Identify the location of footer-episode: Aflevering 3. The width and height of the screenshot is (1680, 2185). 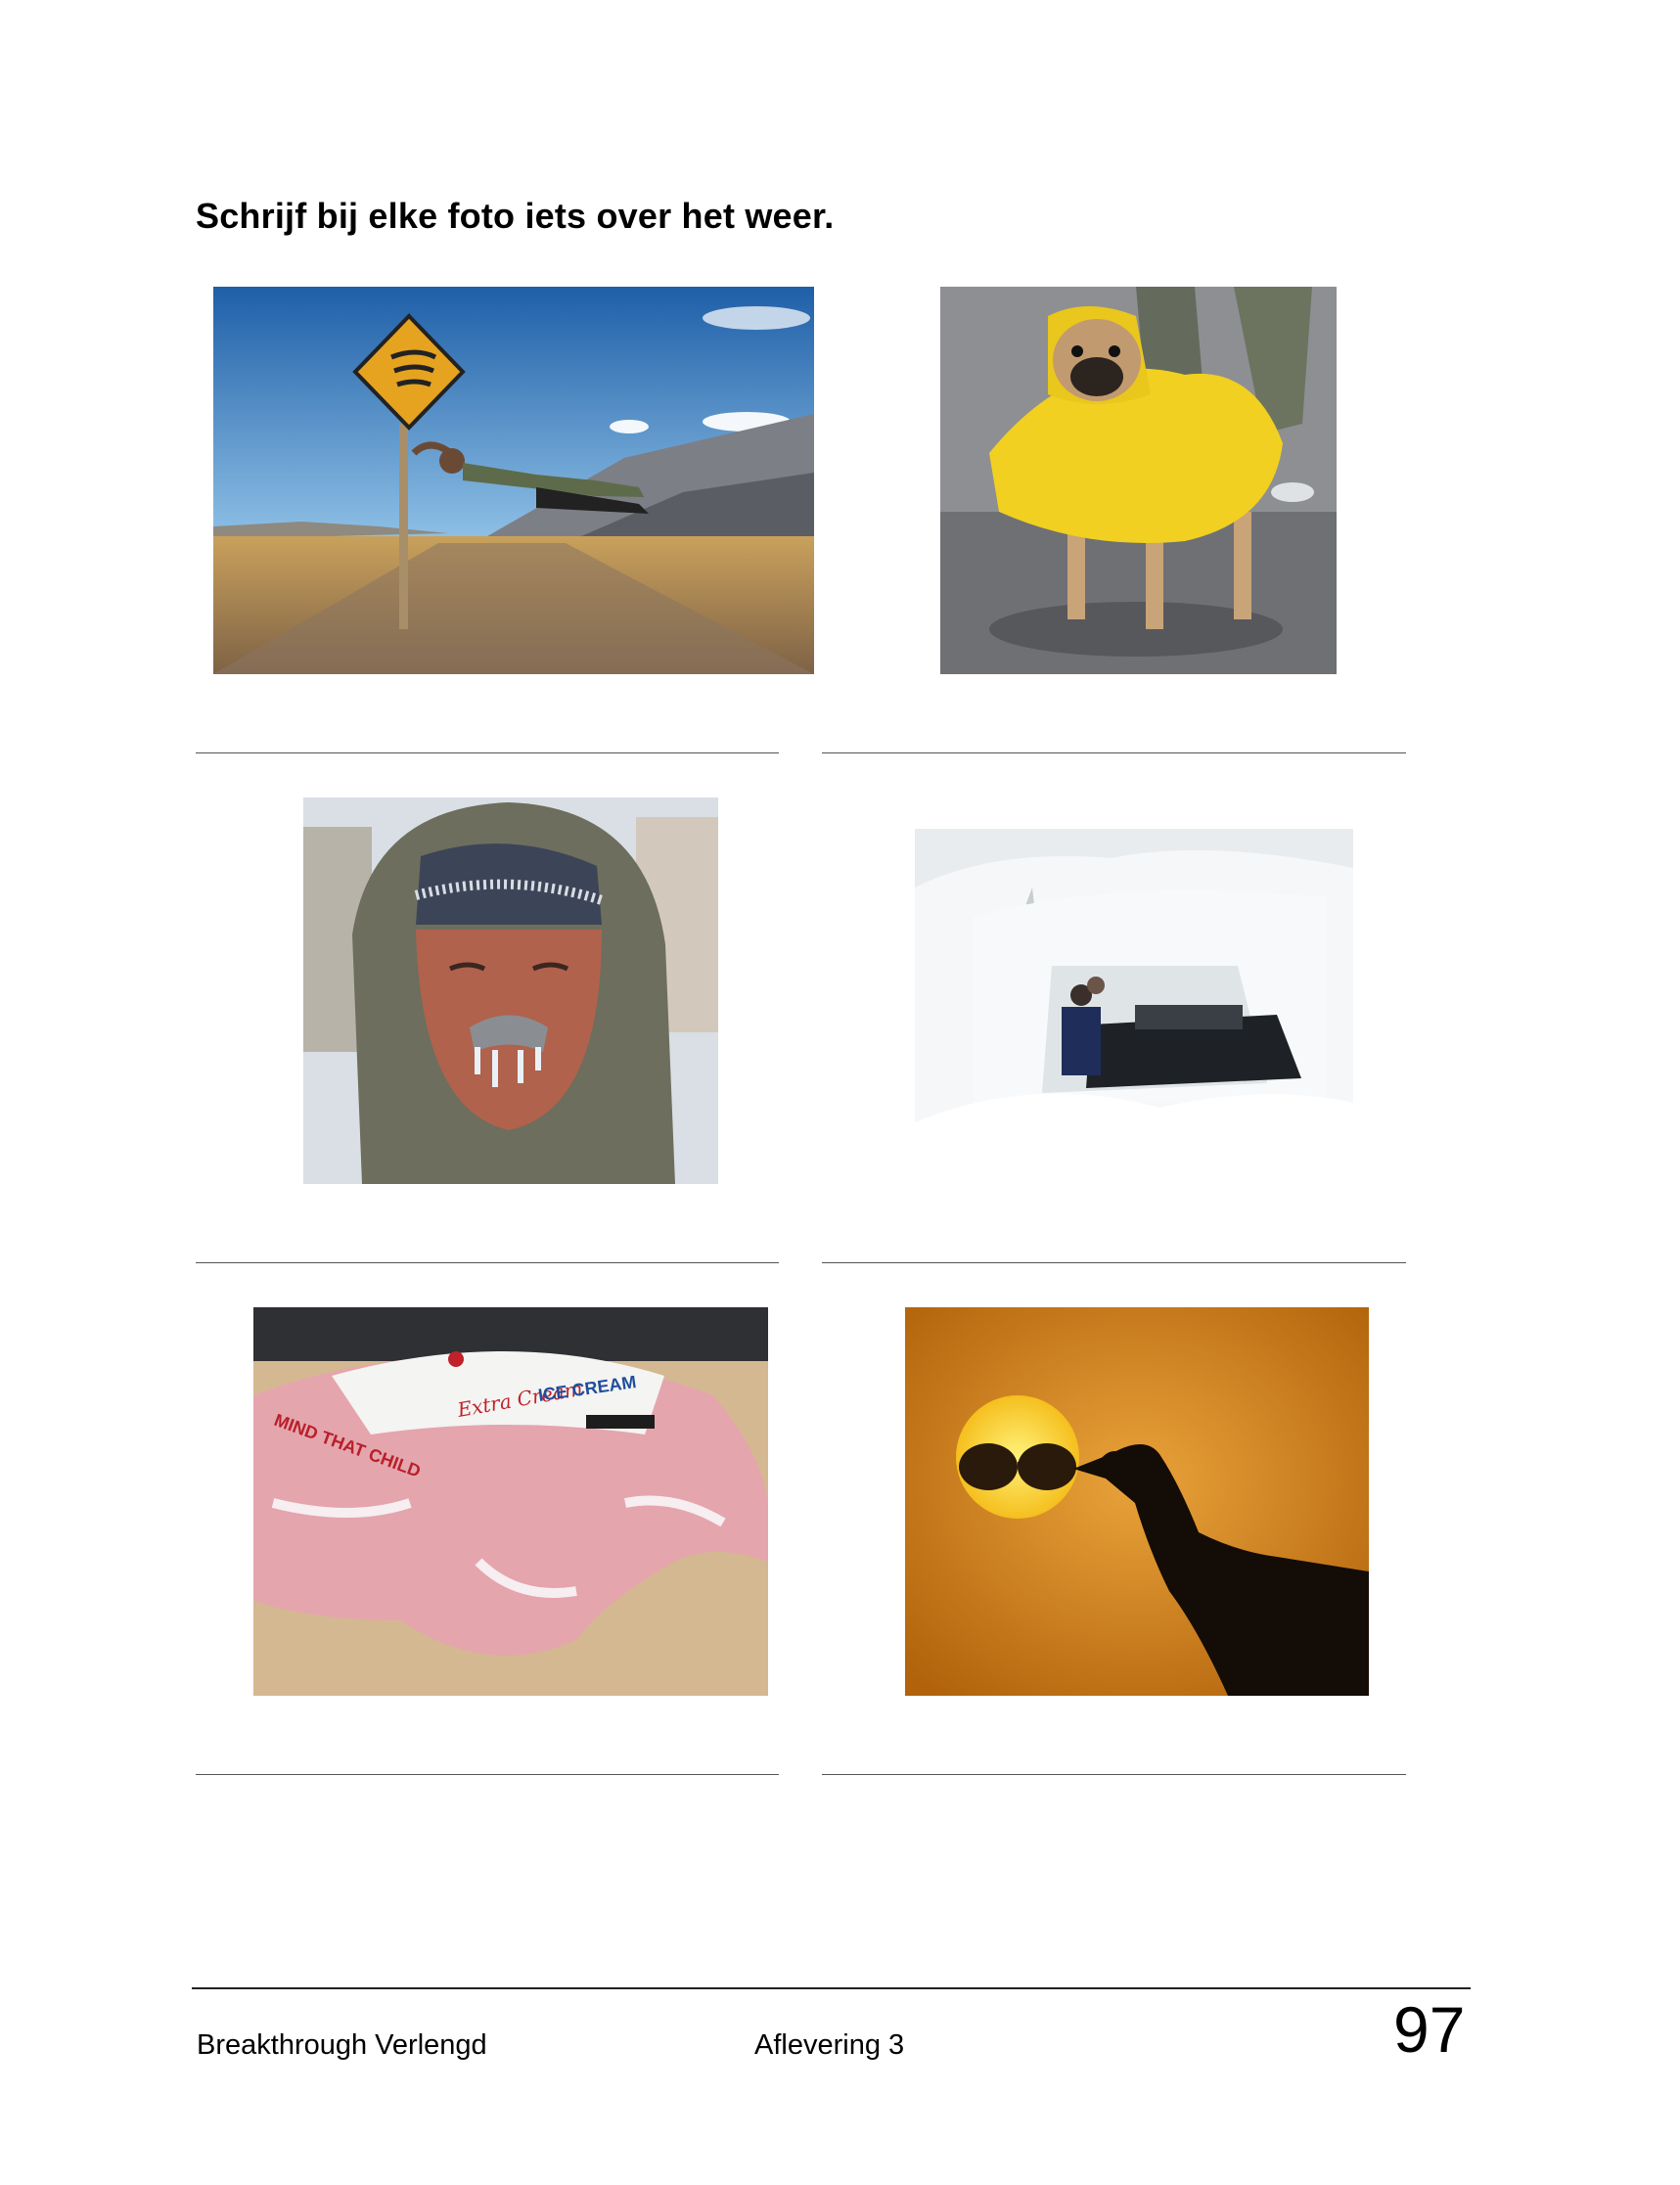
(829, 2045).